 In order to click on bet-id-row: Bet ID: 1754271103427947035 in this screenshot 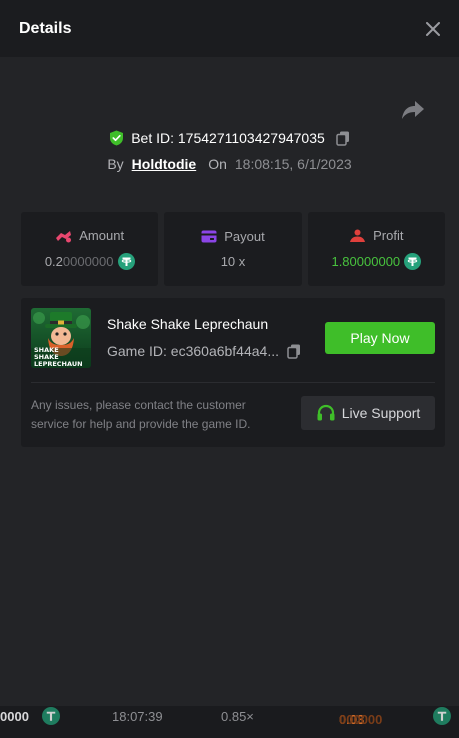, I will do `click(229, 138)`.